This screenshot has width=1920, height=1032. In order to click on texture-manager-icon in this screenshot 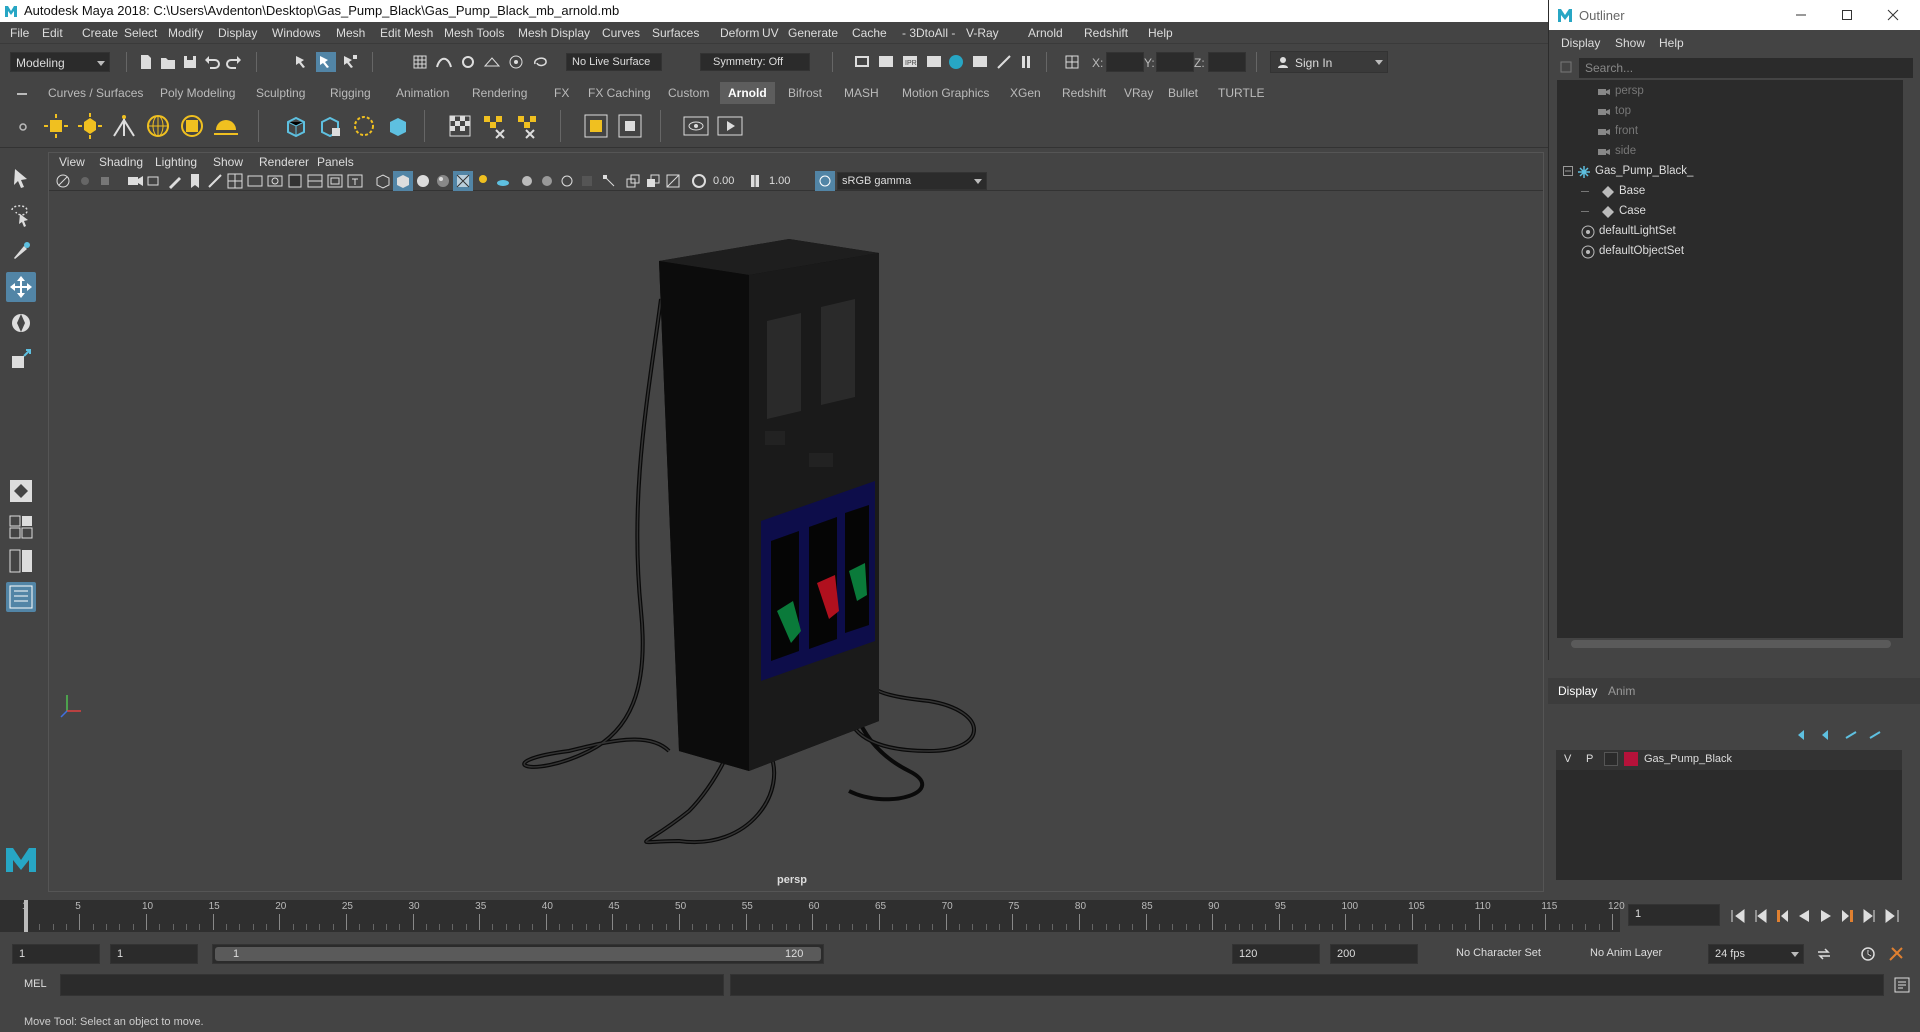, I will do `click(460, 126)`.